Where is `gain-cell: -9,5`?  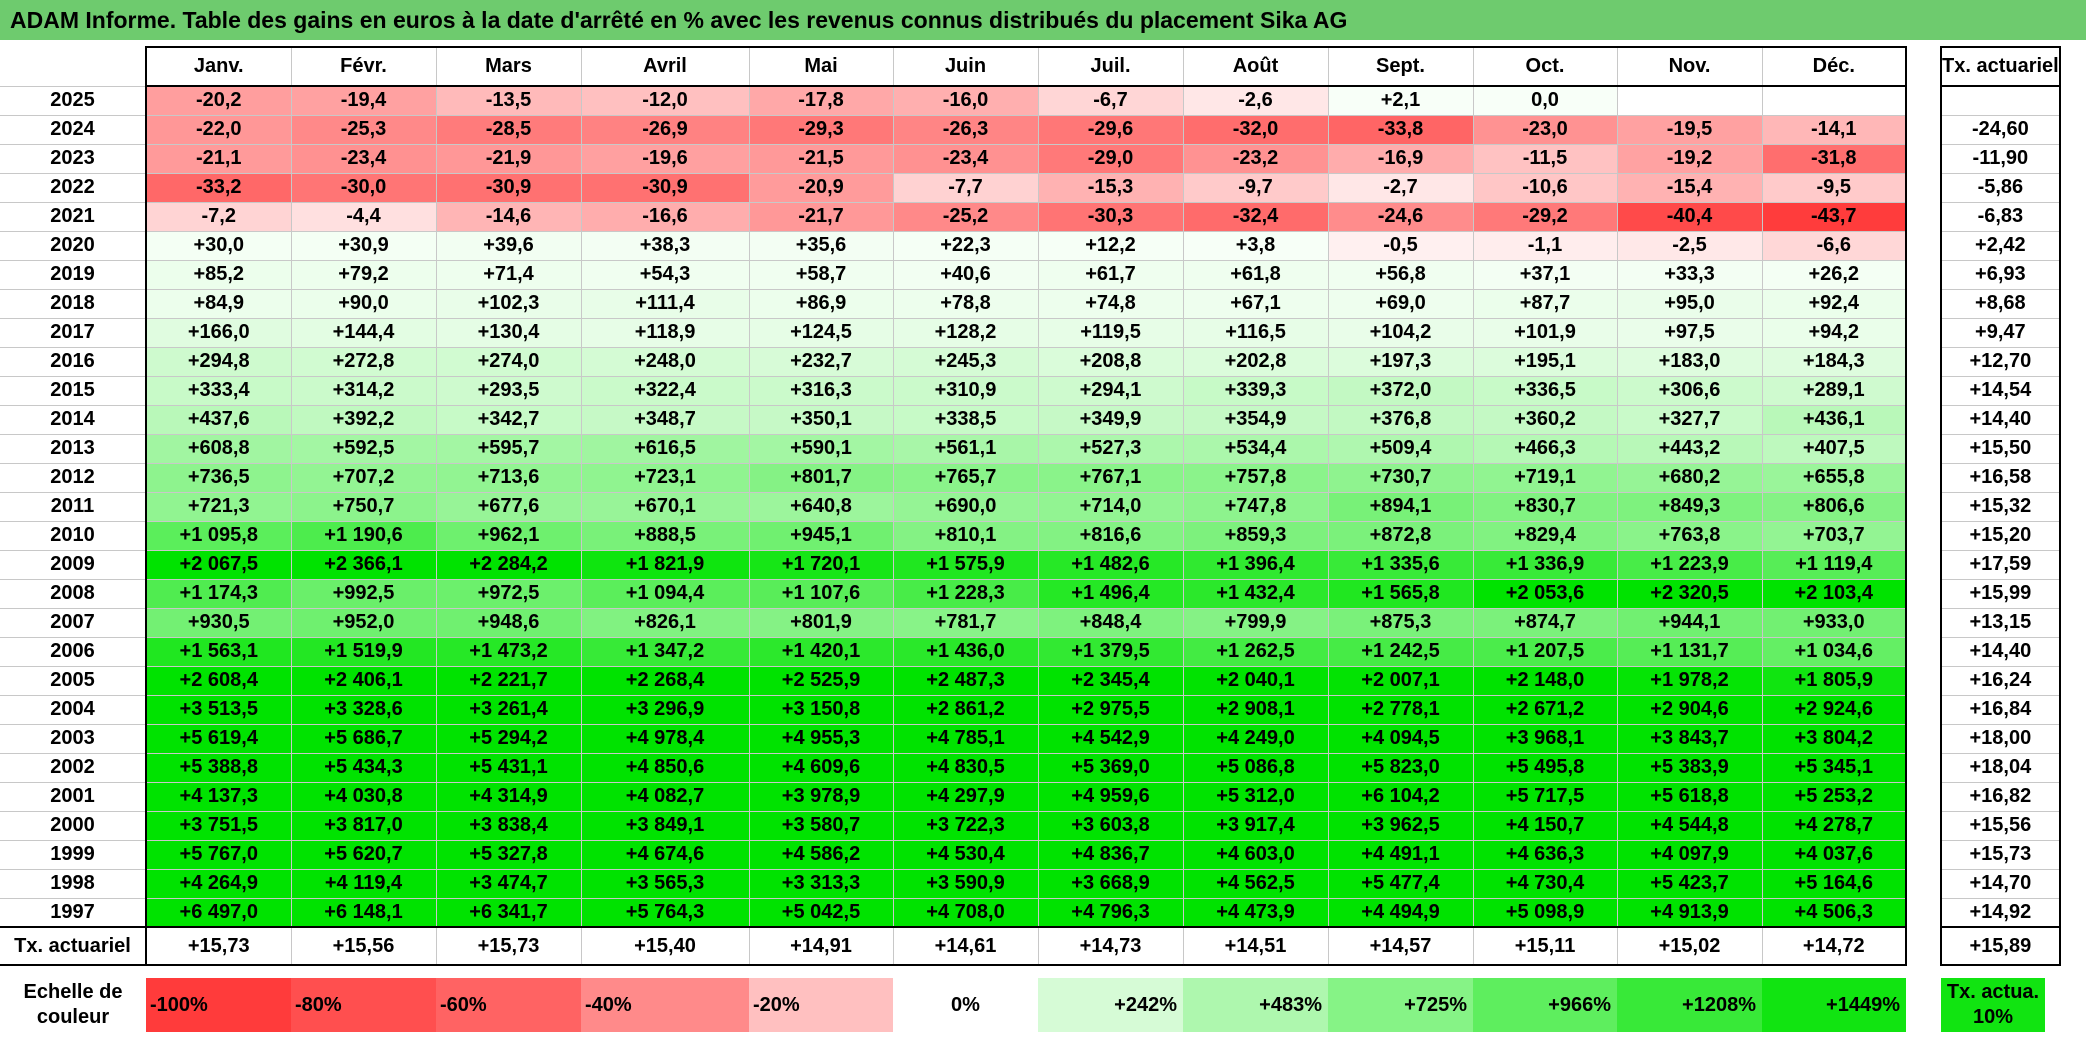 gain-cell: -9,5 is located at coordinates (1834, 187).